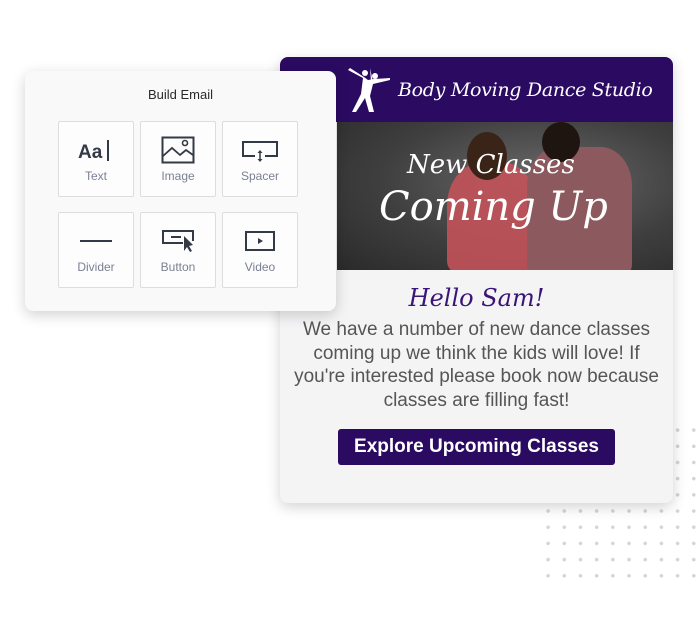 The width and height of the screenshot is (700, 630). I want to click on svg-text: Aa, so click(90, 152).